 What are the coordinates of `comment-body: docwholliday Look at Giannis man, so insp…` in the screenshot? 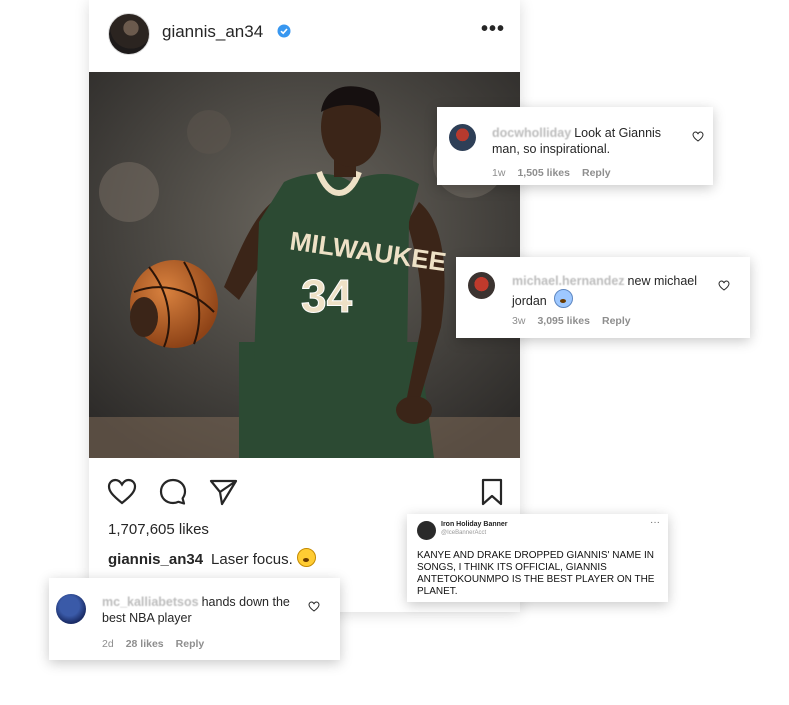 It's located at (582, 141).